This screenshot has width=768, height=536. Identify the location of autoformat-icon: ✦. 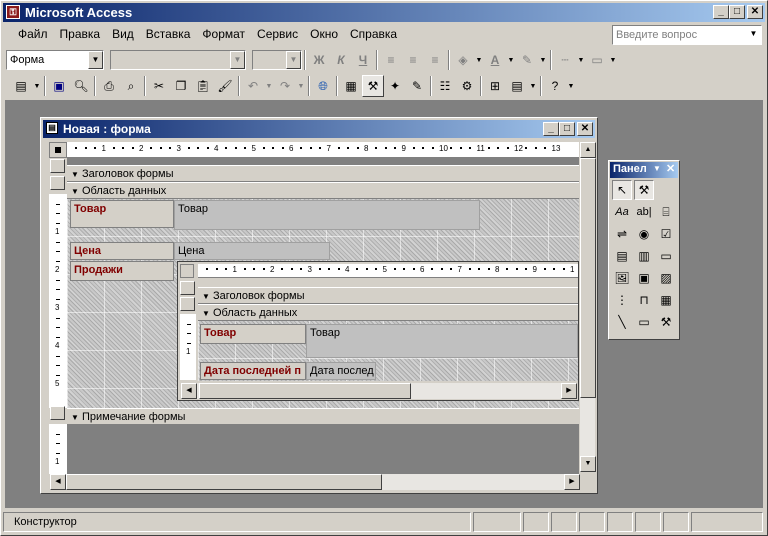
(395, 86).